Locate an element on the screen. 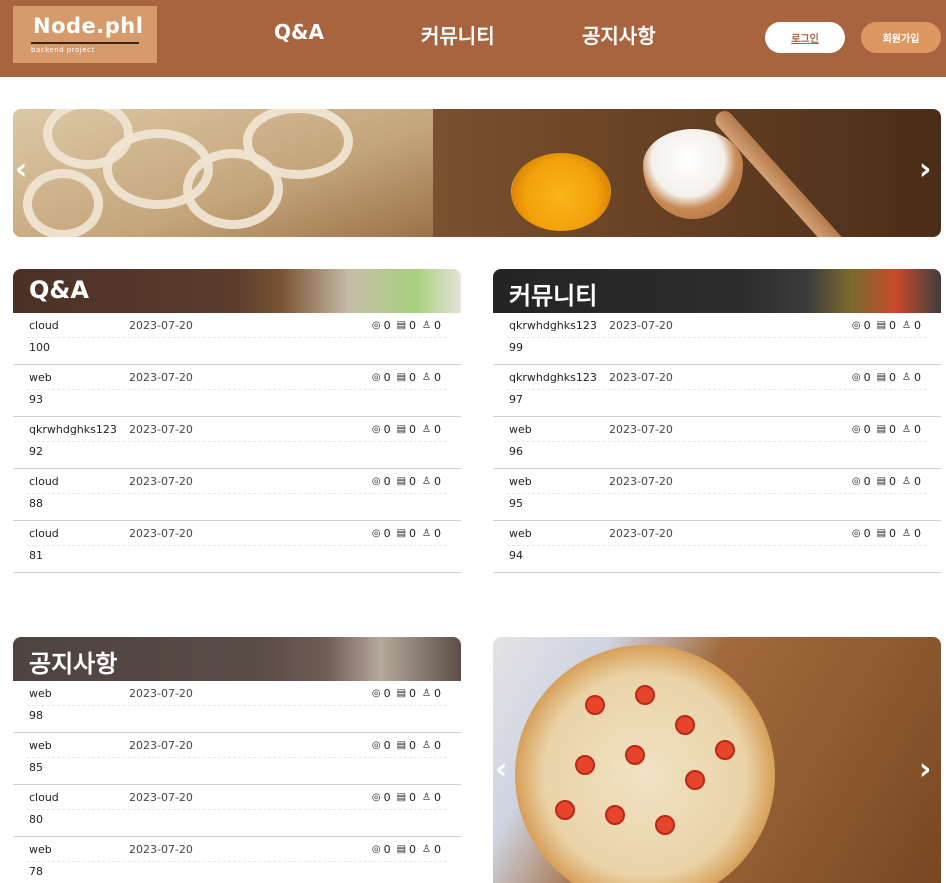  nav-notice: 공지사항 is located at coordinates (619, 34).